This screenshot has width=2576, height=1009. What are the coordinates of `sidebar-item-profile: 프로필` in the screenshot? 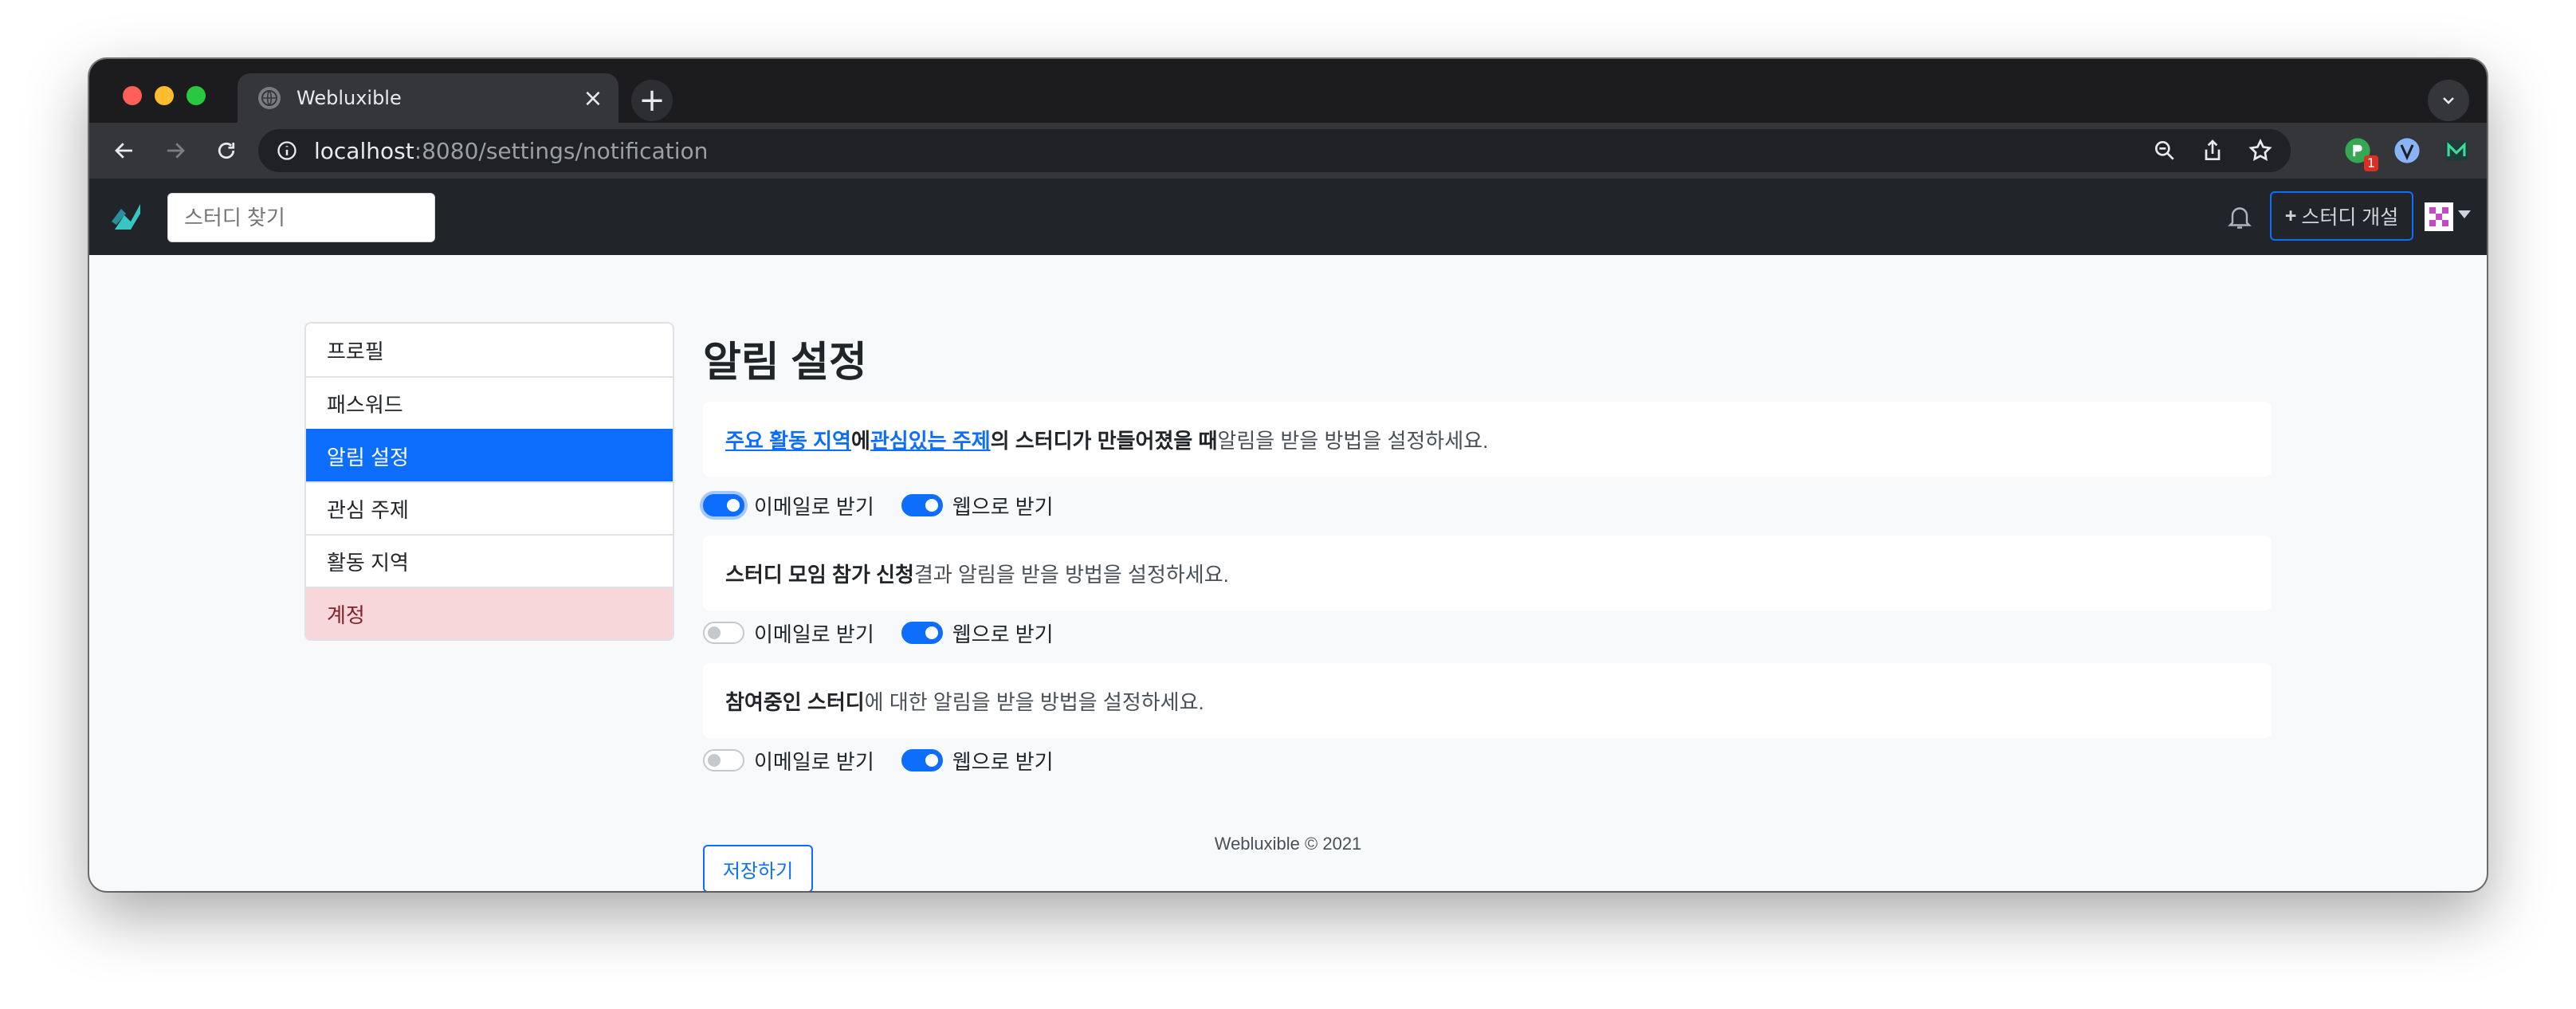 It's located at (489, 350).